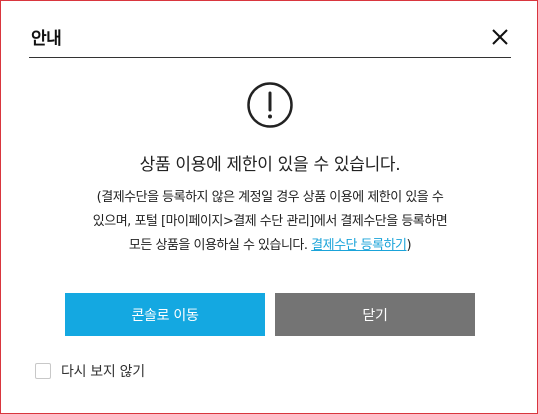 This screenshot has height=414, width=538. Describe the element at coordinates (359, 245) in the screenshot. I see `register-payment-link: 결제수단 등록하기` at that location.